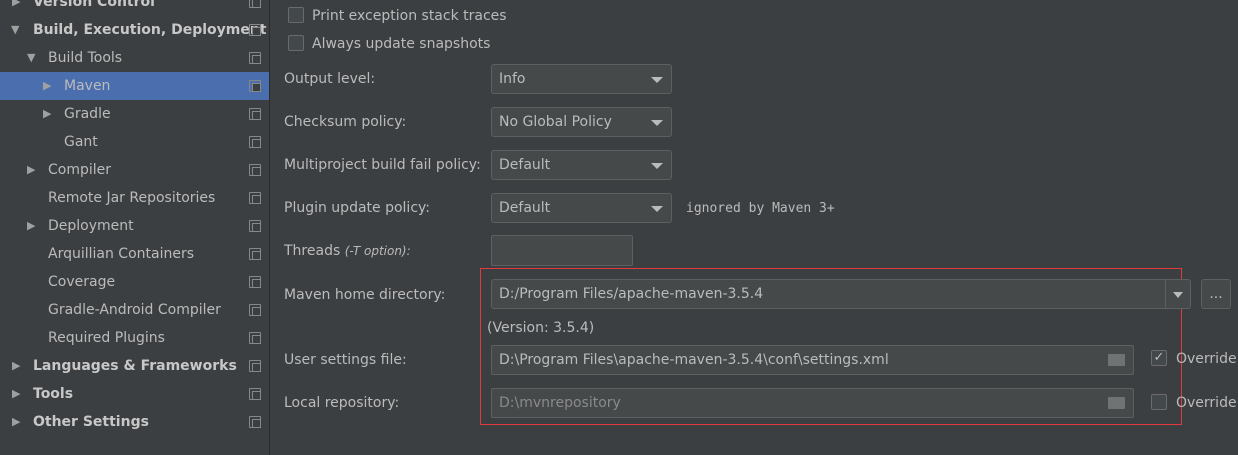  Describe the element at coordinates (134, 282) in the screenshot. I see `tree-item-coverage: Coverage` at that location.